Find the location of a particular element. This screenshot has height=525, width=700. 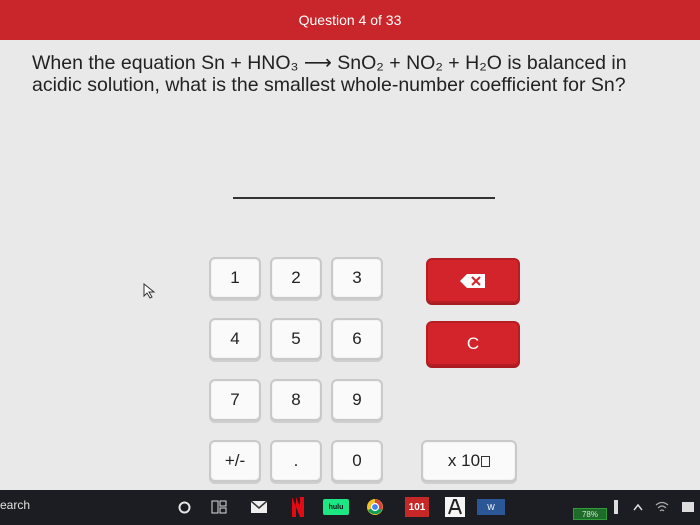

taskbar-search: earch is located at coordinates (15, 505).